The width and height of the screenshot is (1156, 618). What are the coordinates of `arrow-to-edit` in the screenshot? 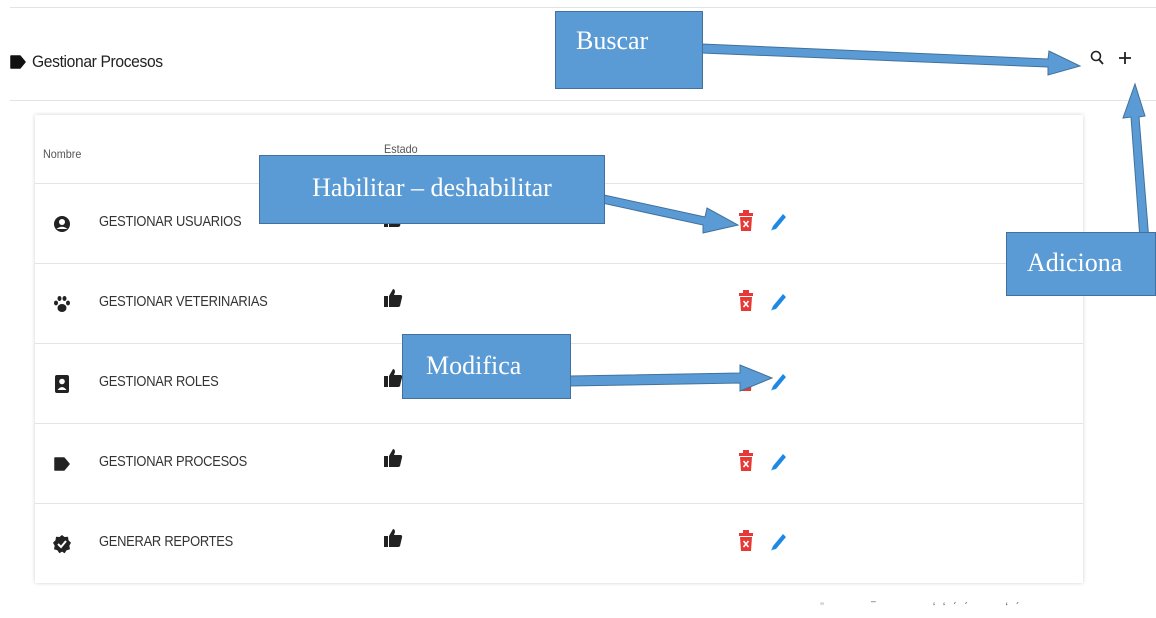 It's located at (671, 378).